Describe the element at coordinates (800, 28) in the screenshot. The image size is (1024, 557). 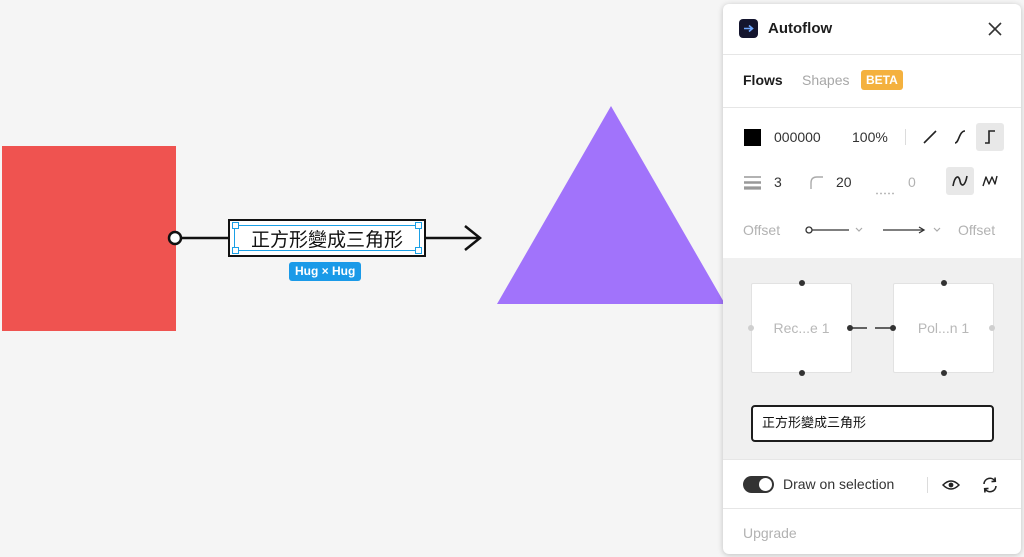
I see `panel-title: Autoflow` at that location.